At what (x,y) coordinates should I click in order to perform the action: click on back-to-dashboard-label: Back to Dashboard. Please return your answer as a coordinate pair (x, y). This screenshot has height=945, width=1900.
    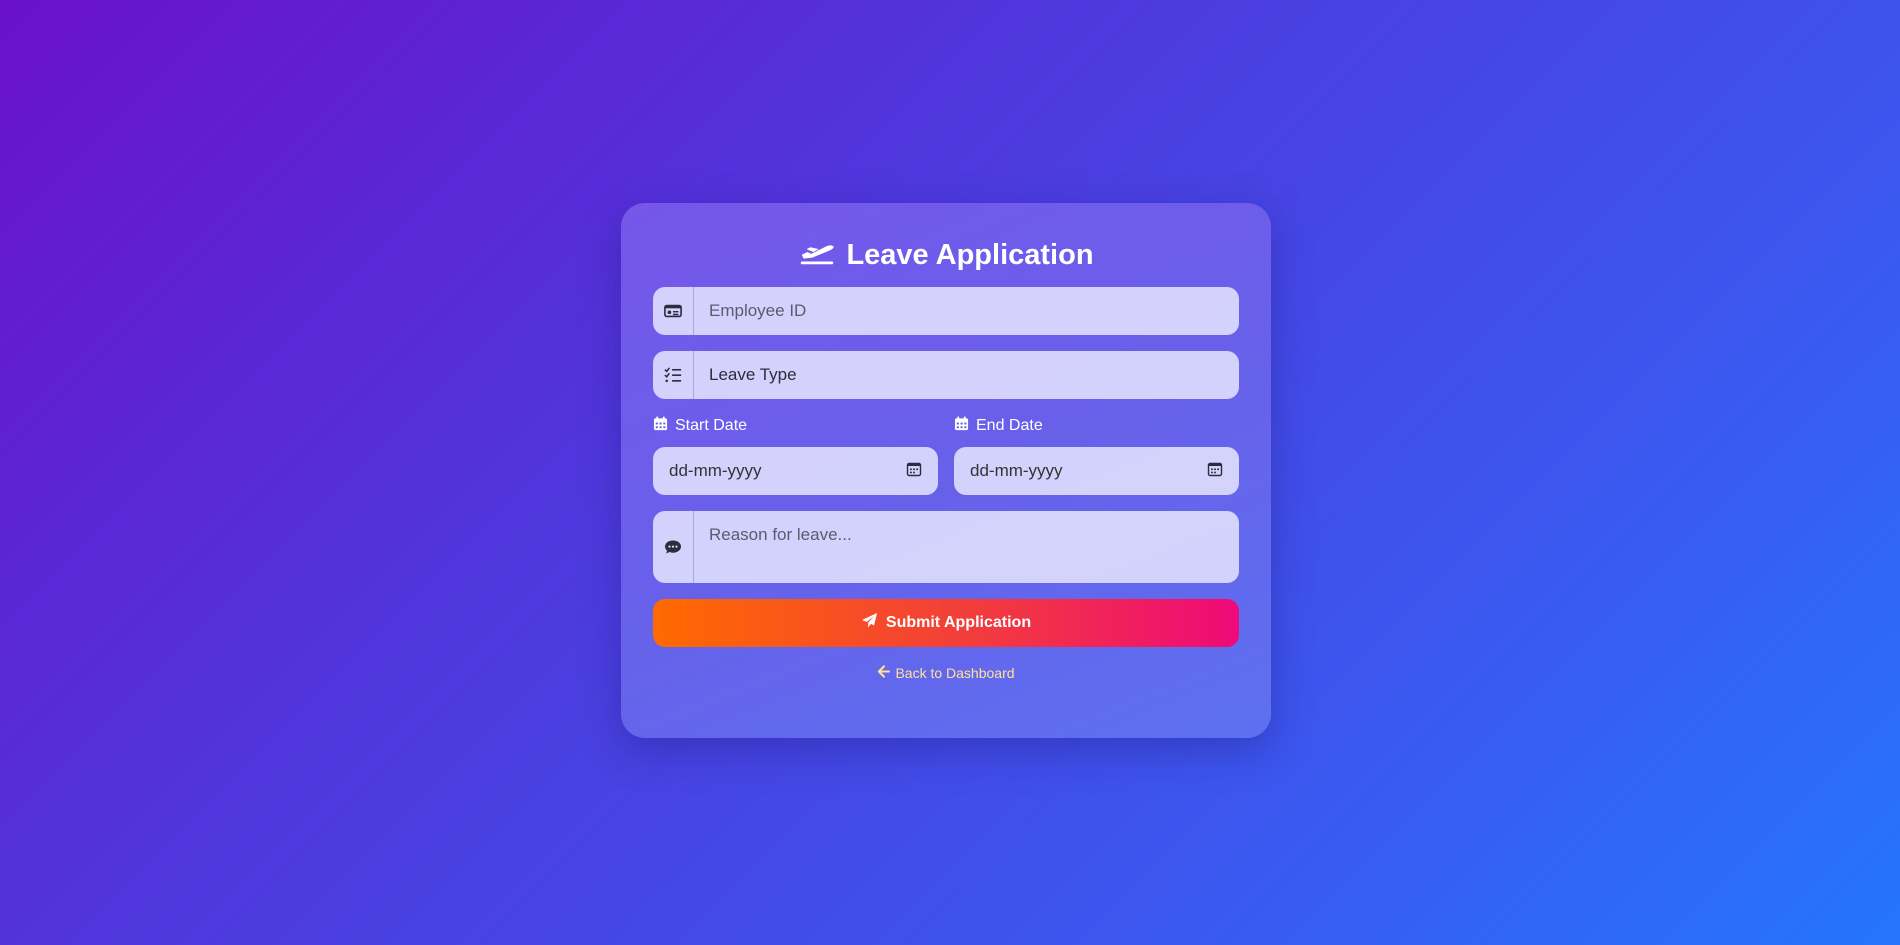
    Looking at the image, I should click on (955, 673).